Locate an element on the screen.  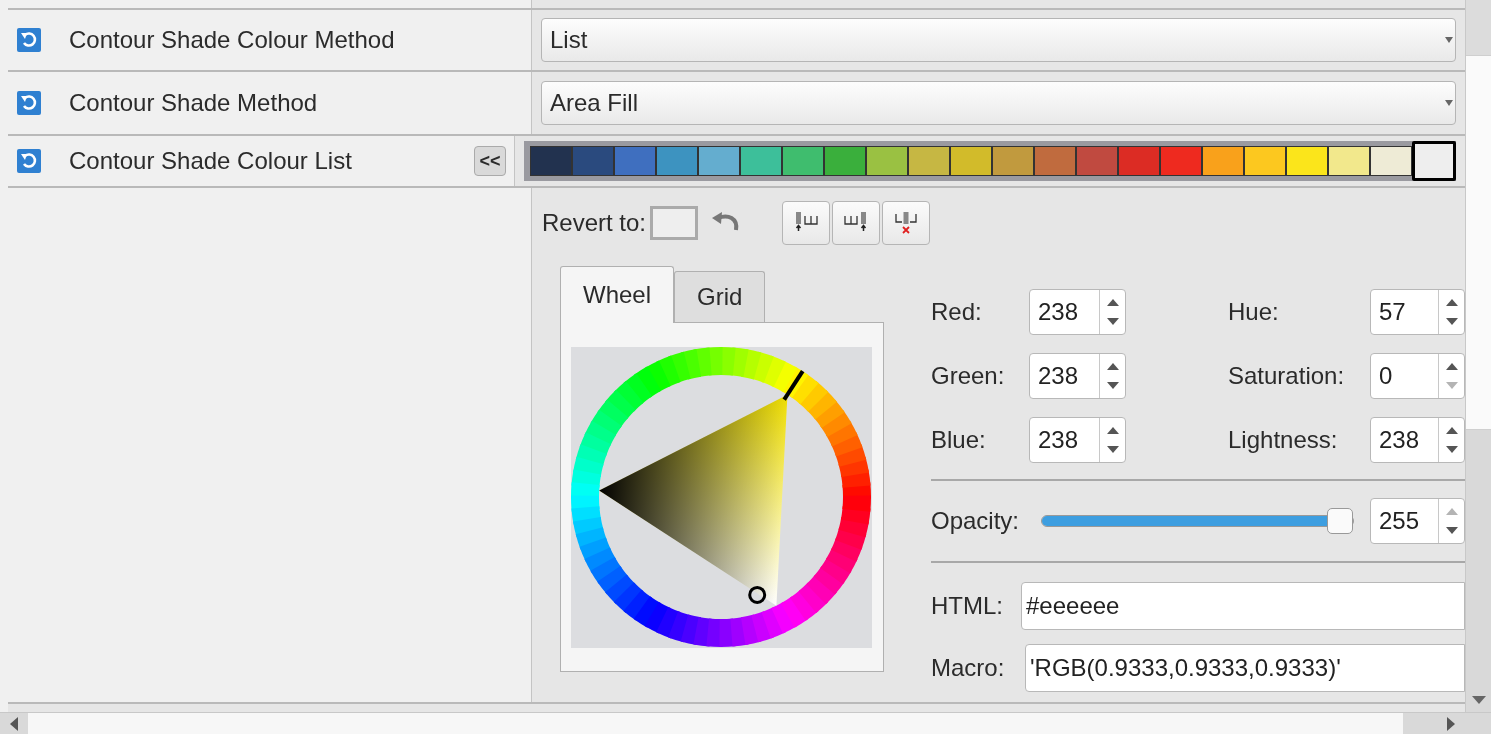
property-label: Contour Shade Method is located at coordinates (194, 103).